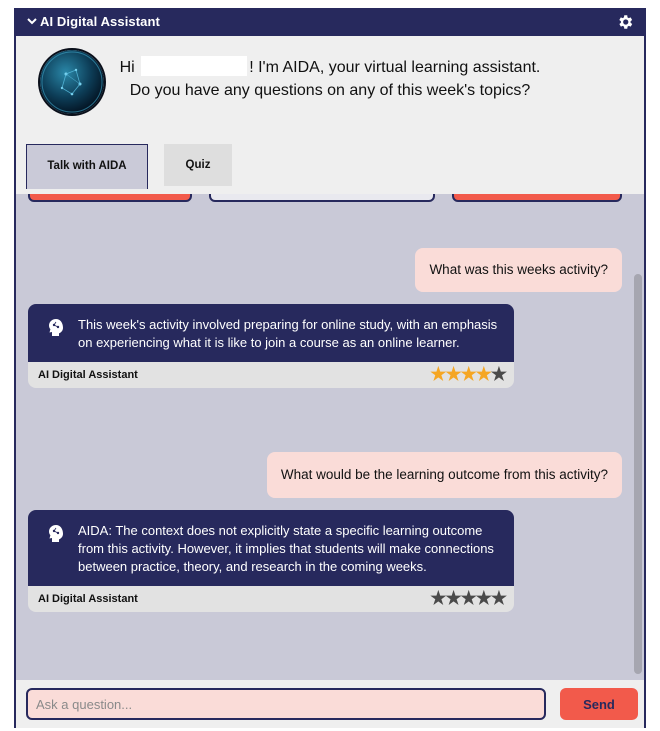  I want to click on gear-icon, so click(625, 22).